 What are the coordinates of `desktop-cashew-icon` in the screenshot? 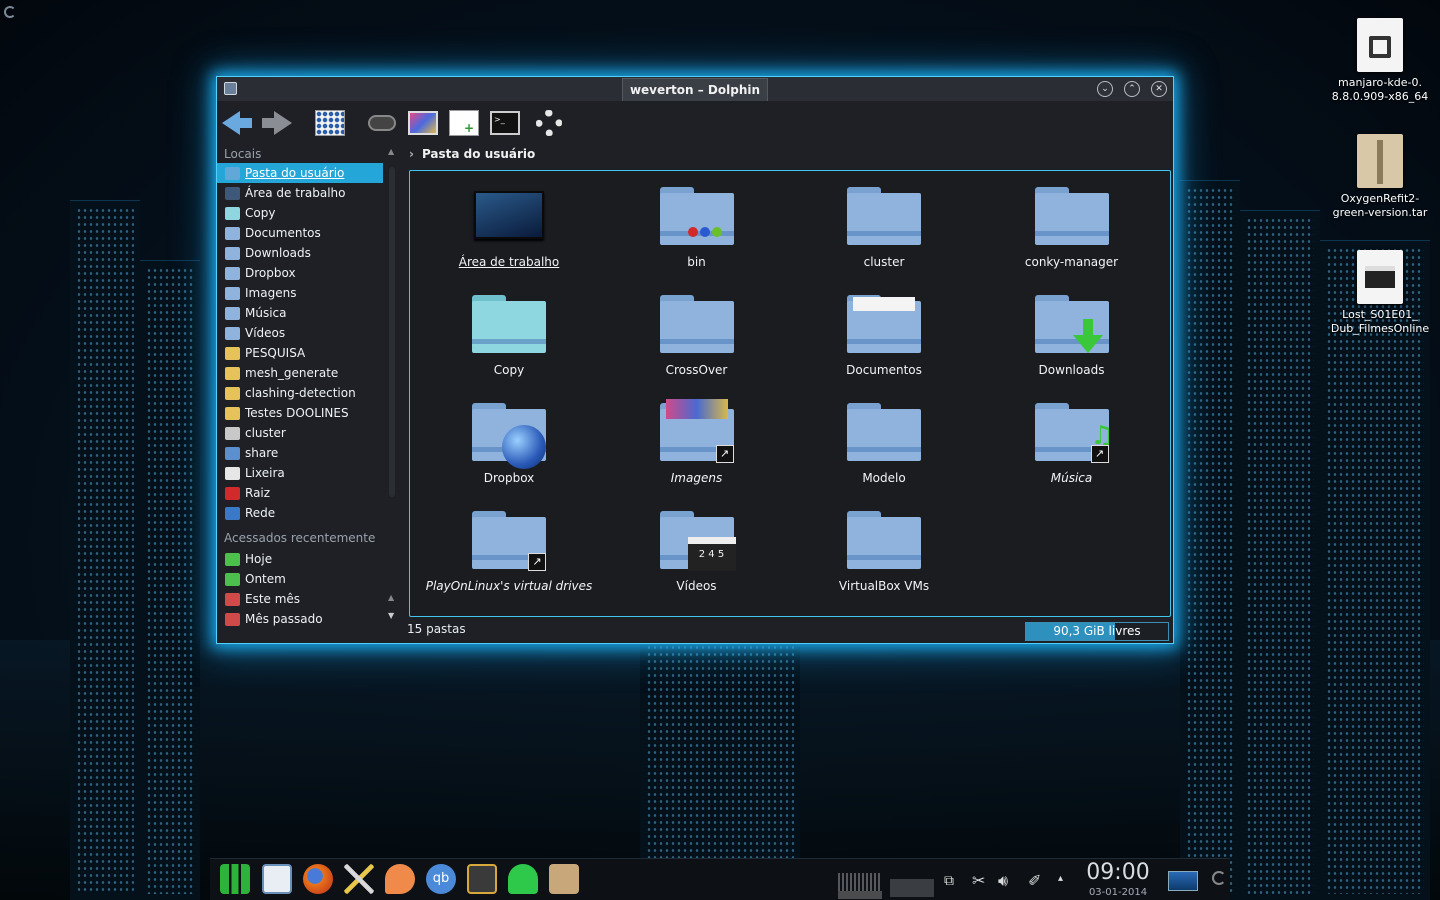 It's located at (10, 12).